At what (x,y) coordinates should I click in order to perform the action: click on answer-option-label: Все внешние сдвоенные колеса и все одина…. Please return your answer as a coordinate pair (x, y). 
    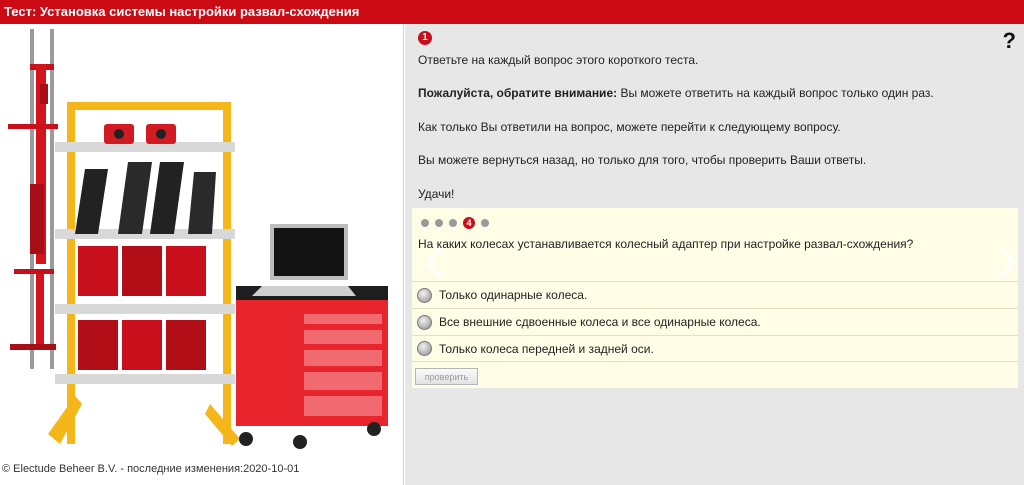
    Looking at the image, I should click on (600, 322).